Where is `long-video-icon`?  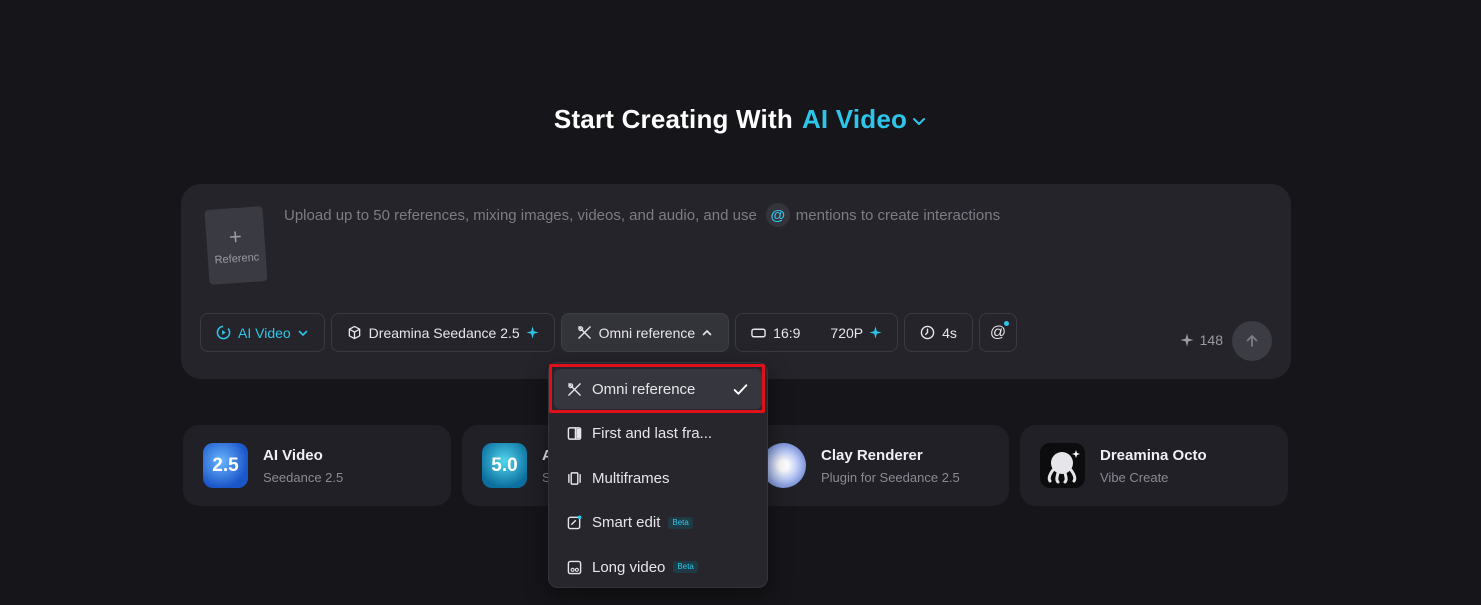
long-video-icon is located at coordinates (574, 567).